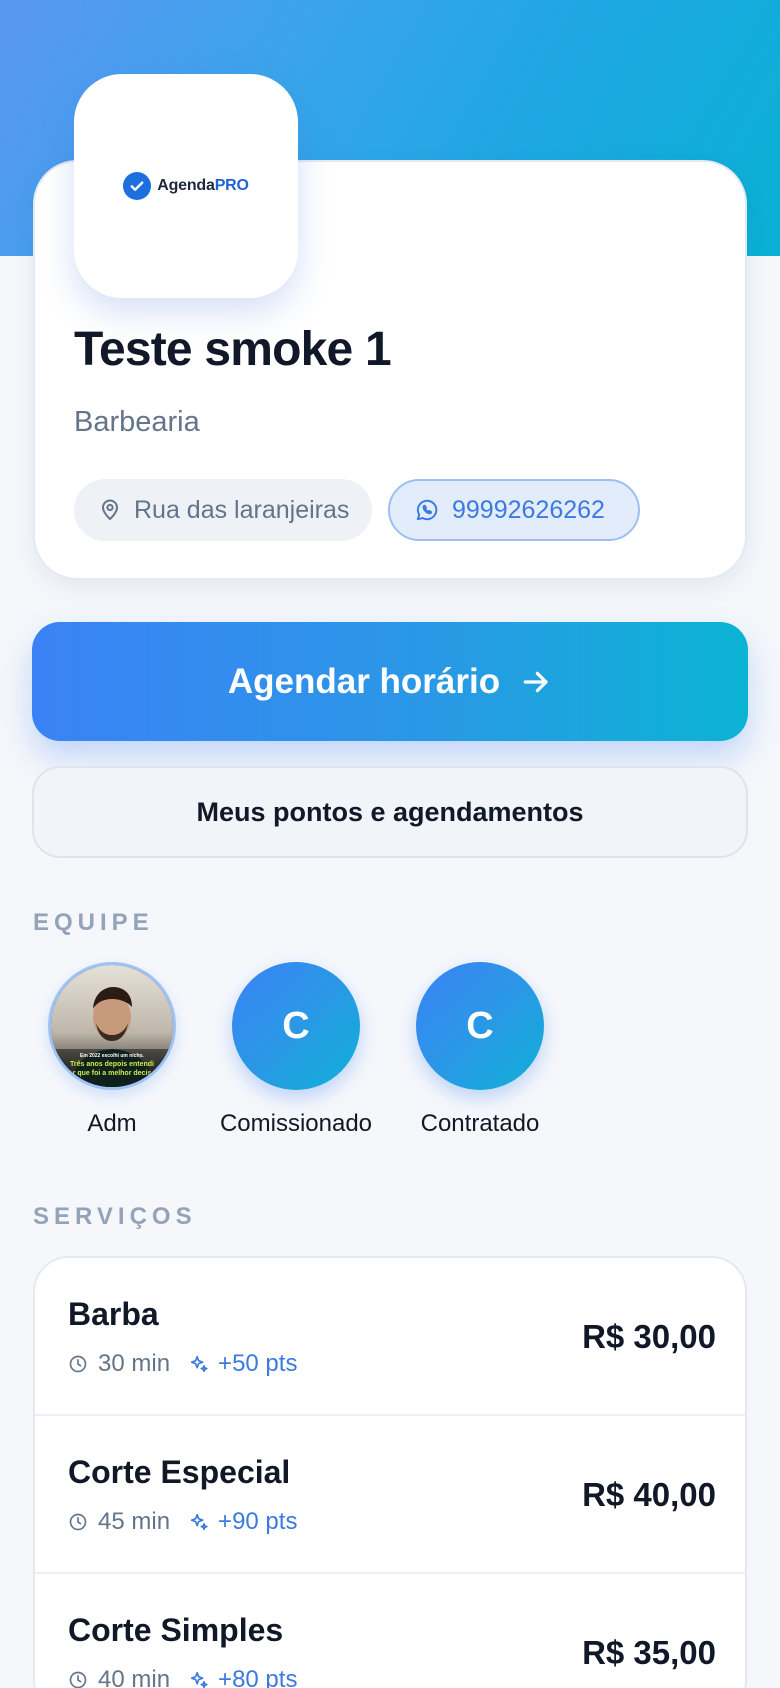 This screenshot has height=1688, width=780. I want to click on svg-text: r que foi a melhor decis, so click(112, 1073).